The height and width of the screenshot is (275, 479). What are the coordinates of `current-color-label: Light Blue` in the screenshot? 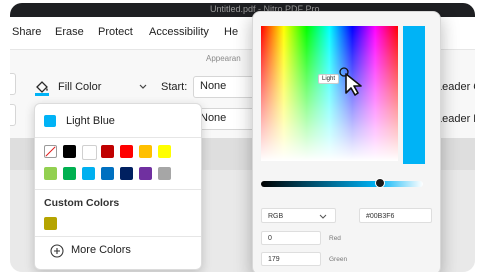 It's located at (90, 121).